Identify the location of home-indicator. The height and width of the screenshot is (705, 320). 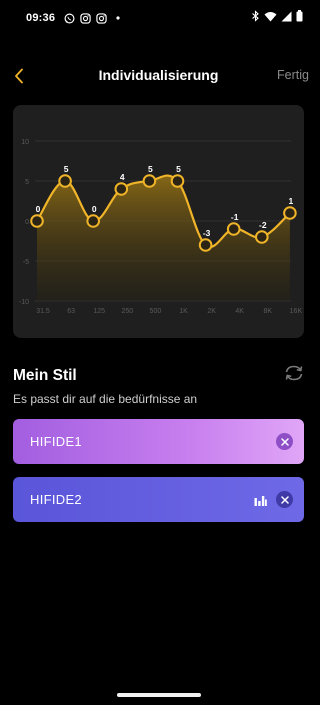
(159, 695).